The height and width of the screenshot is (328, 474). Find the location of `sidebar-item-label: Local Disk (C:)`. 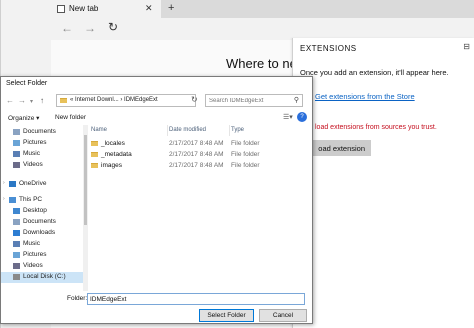

sidebar-item-label: Local Disk (C:) is located at coordinates (44, 276).